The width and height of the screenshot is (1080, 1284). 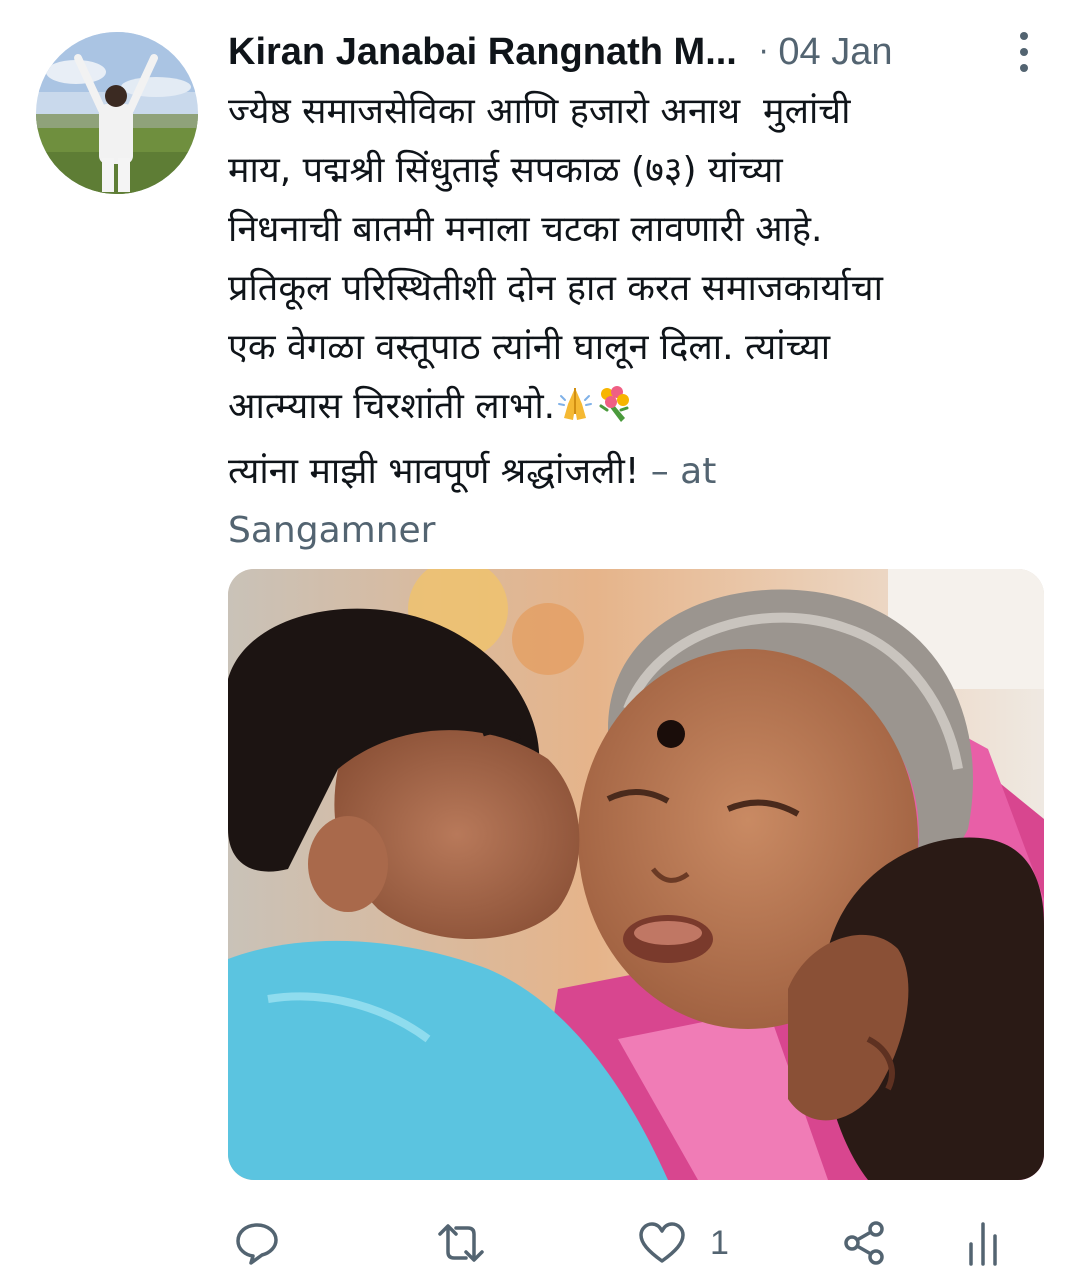 I want to click on analytics-button, so click(x=983, y=1243).